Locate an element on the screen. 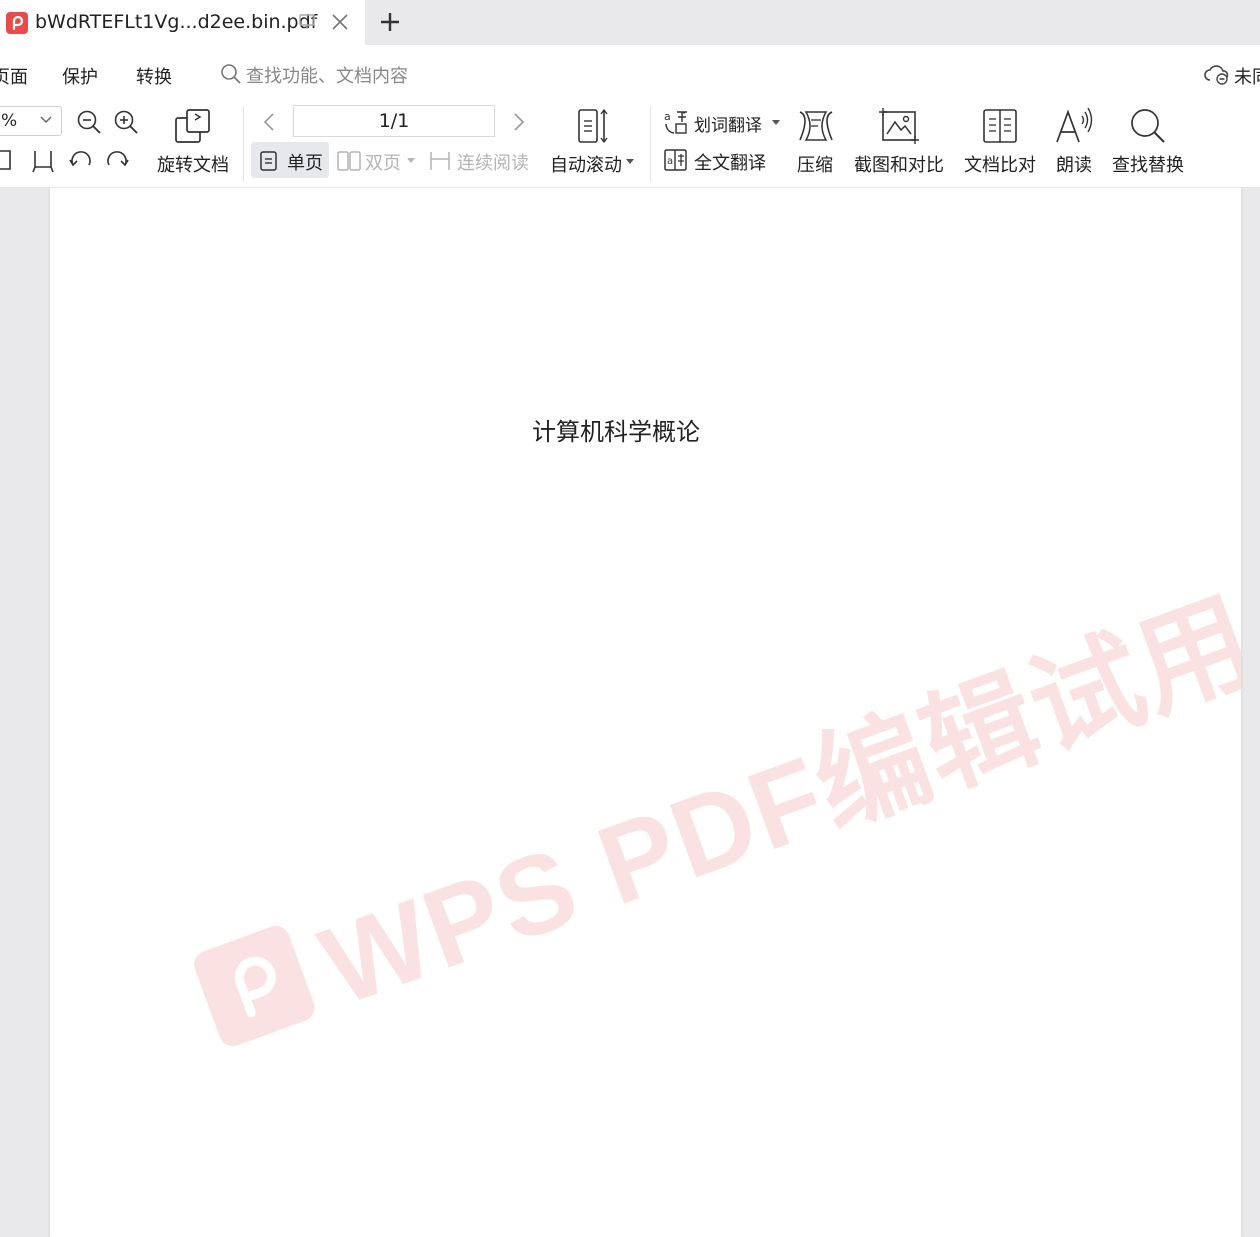 This screenshot has width=1260, height=1237. search-placeholder: 查找功能、文档内容 is located at coordinates (327, 76).